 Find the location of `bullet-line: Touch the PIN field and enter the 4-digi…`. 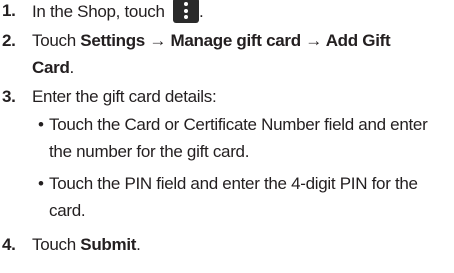

bullet-line: Touch the PIN field and enter the 4-digi… is located at coordinates (233, 183).